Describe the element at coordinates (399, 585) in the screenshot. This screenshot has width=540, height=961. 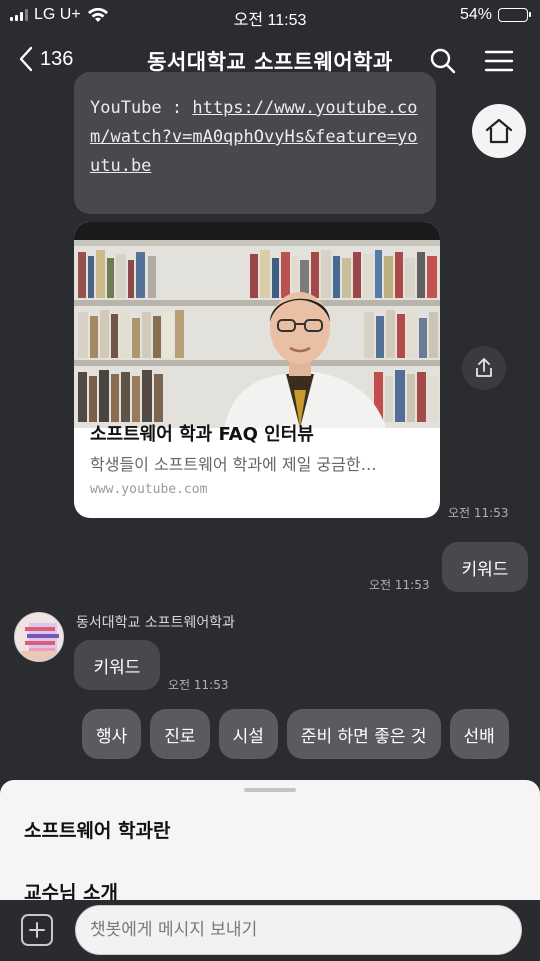
I see `user-message-timestamp: 오전 11:53` at that location.